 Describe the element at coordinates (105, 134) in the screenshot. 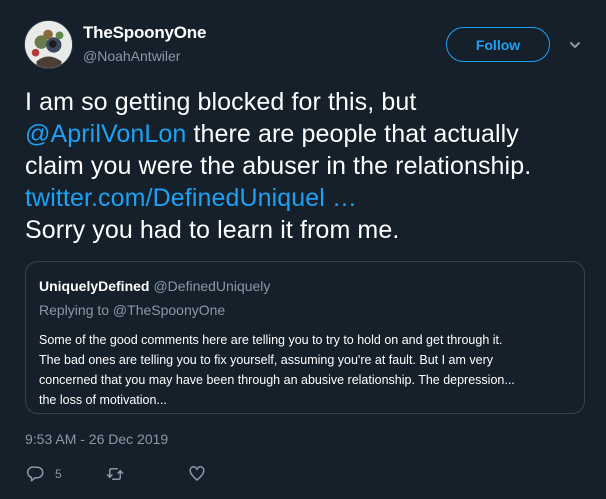

I see `mention-link: @AprilVonLon` at that location.